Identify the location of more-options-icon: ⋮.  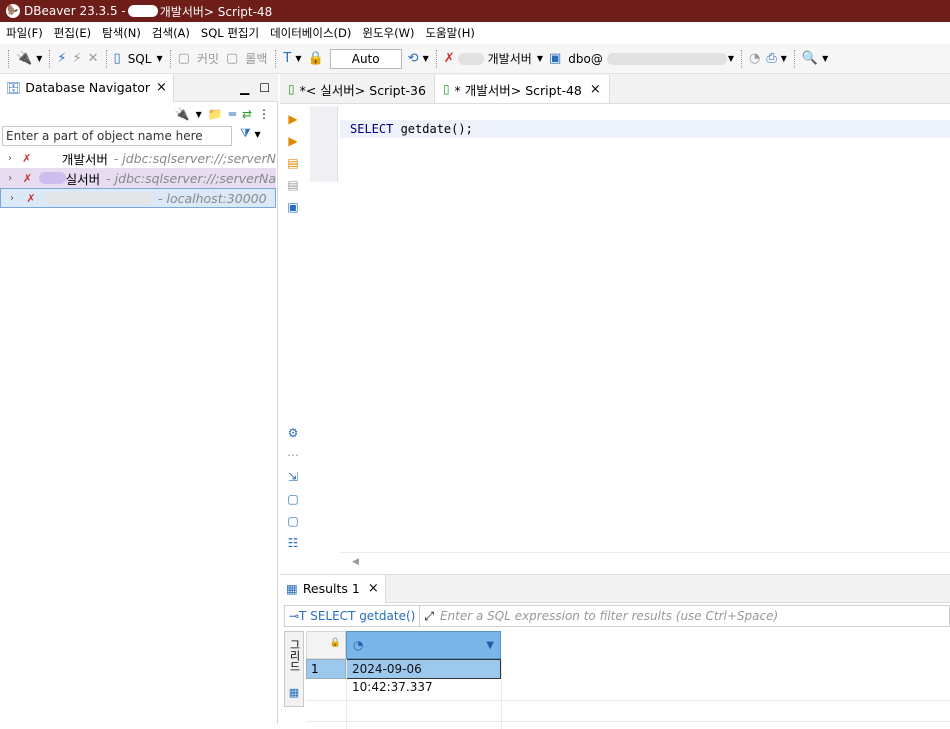
(264, 114).